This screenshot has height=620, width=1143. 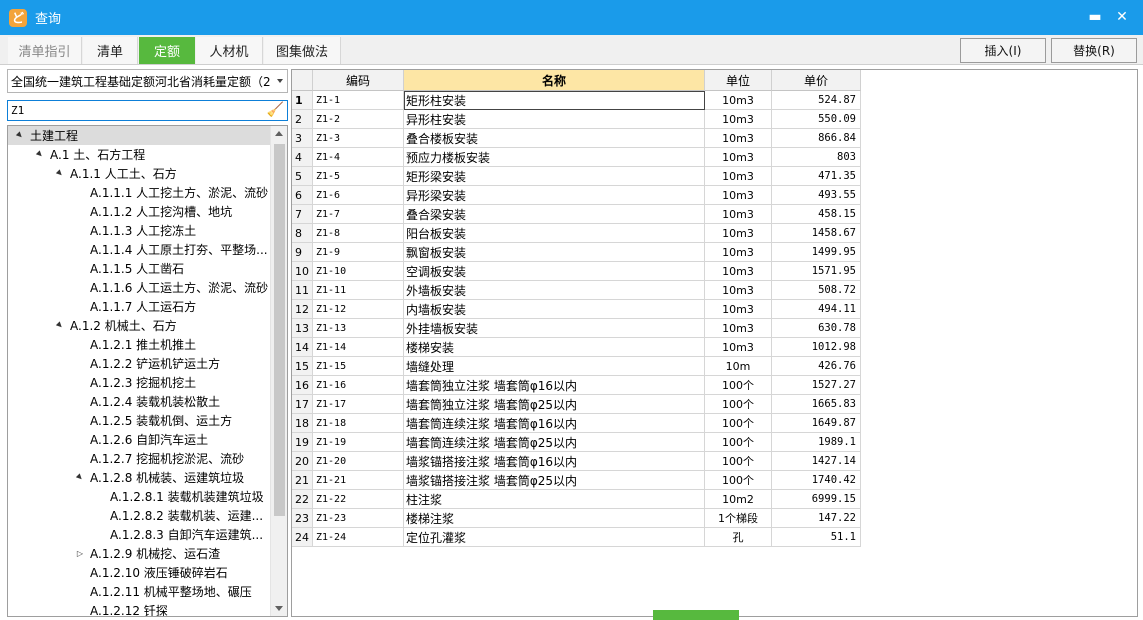 What do you see at coordinates (358, 537) in the screenshot?
I see `code-cell: Z1-24` at bounding box center [358, 537].